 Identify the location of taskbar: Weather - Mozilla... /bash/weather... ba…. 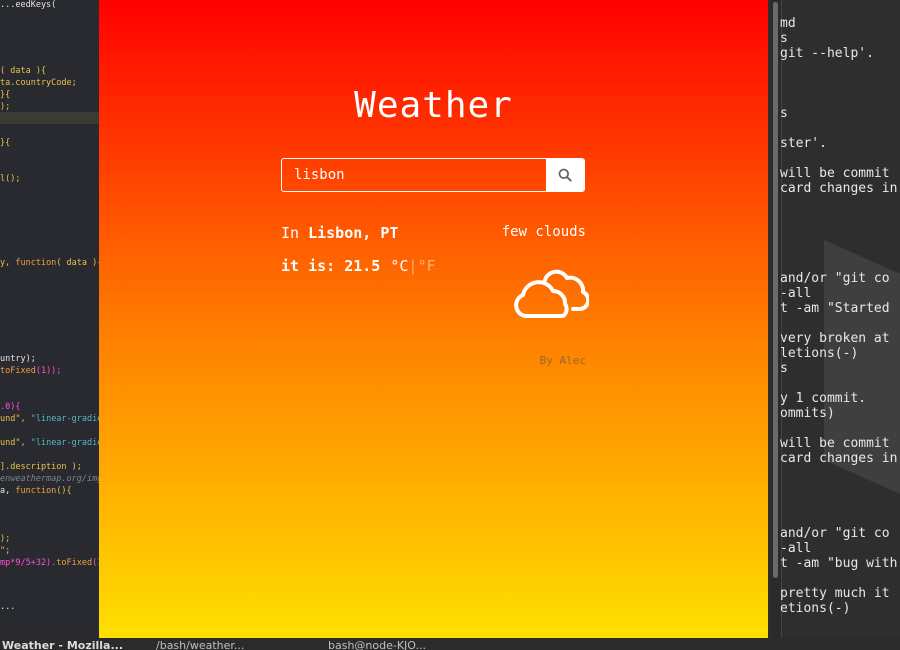
(450, 644).